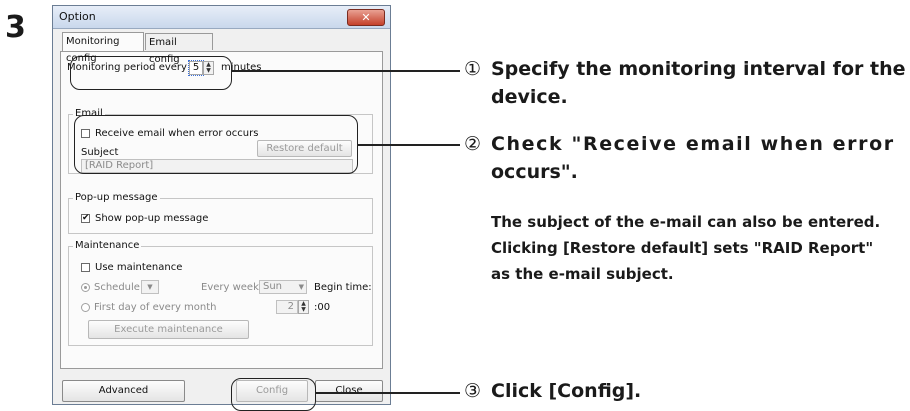 This screenshot has width=910, height=411. What do you see at coordinates (85, 218) in the screenshot?
I see `show-popup-checkbox: ✔` at bounding box center [85, 218].